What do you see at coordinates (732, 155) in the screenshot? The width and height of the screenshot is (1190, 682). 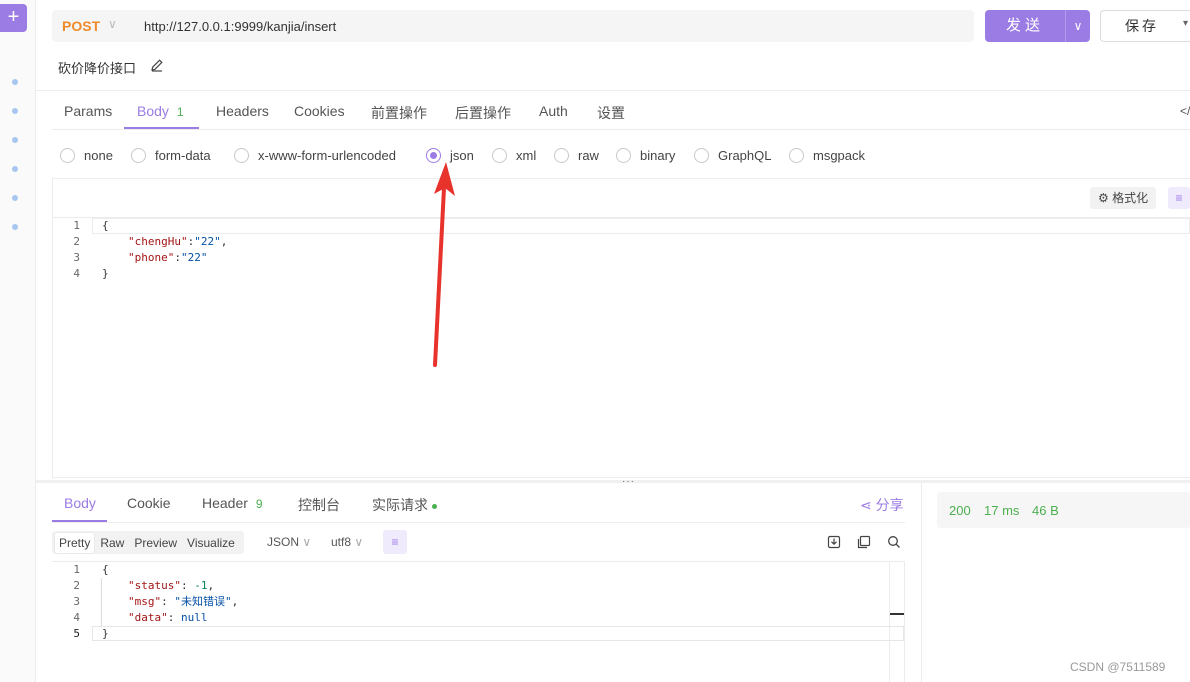 I see `radio-graphql: GraphQL` at bounding box center [732, 155].